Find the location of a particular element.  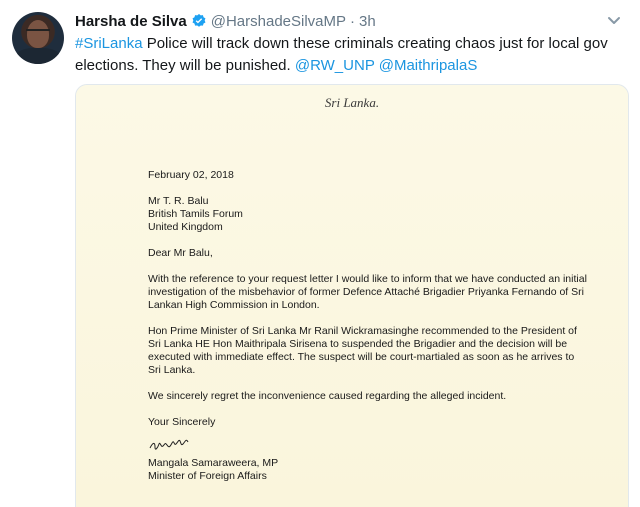

avatar is located at coordinates (38, 38).